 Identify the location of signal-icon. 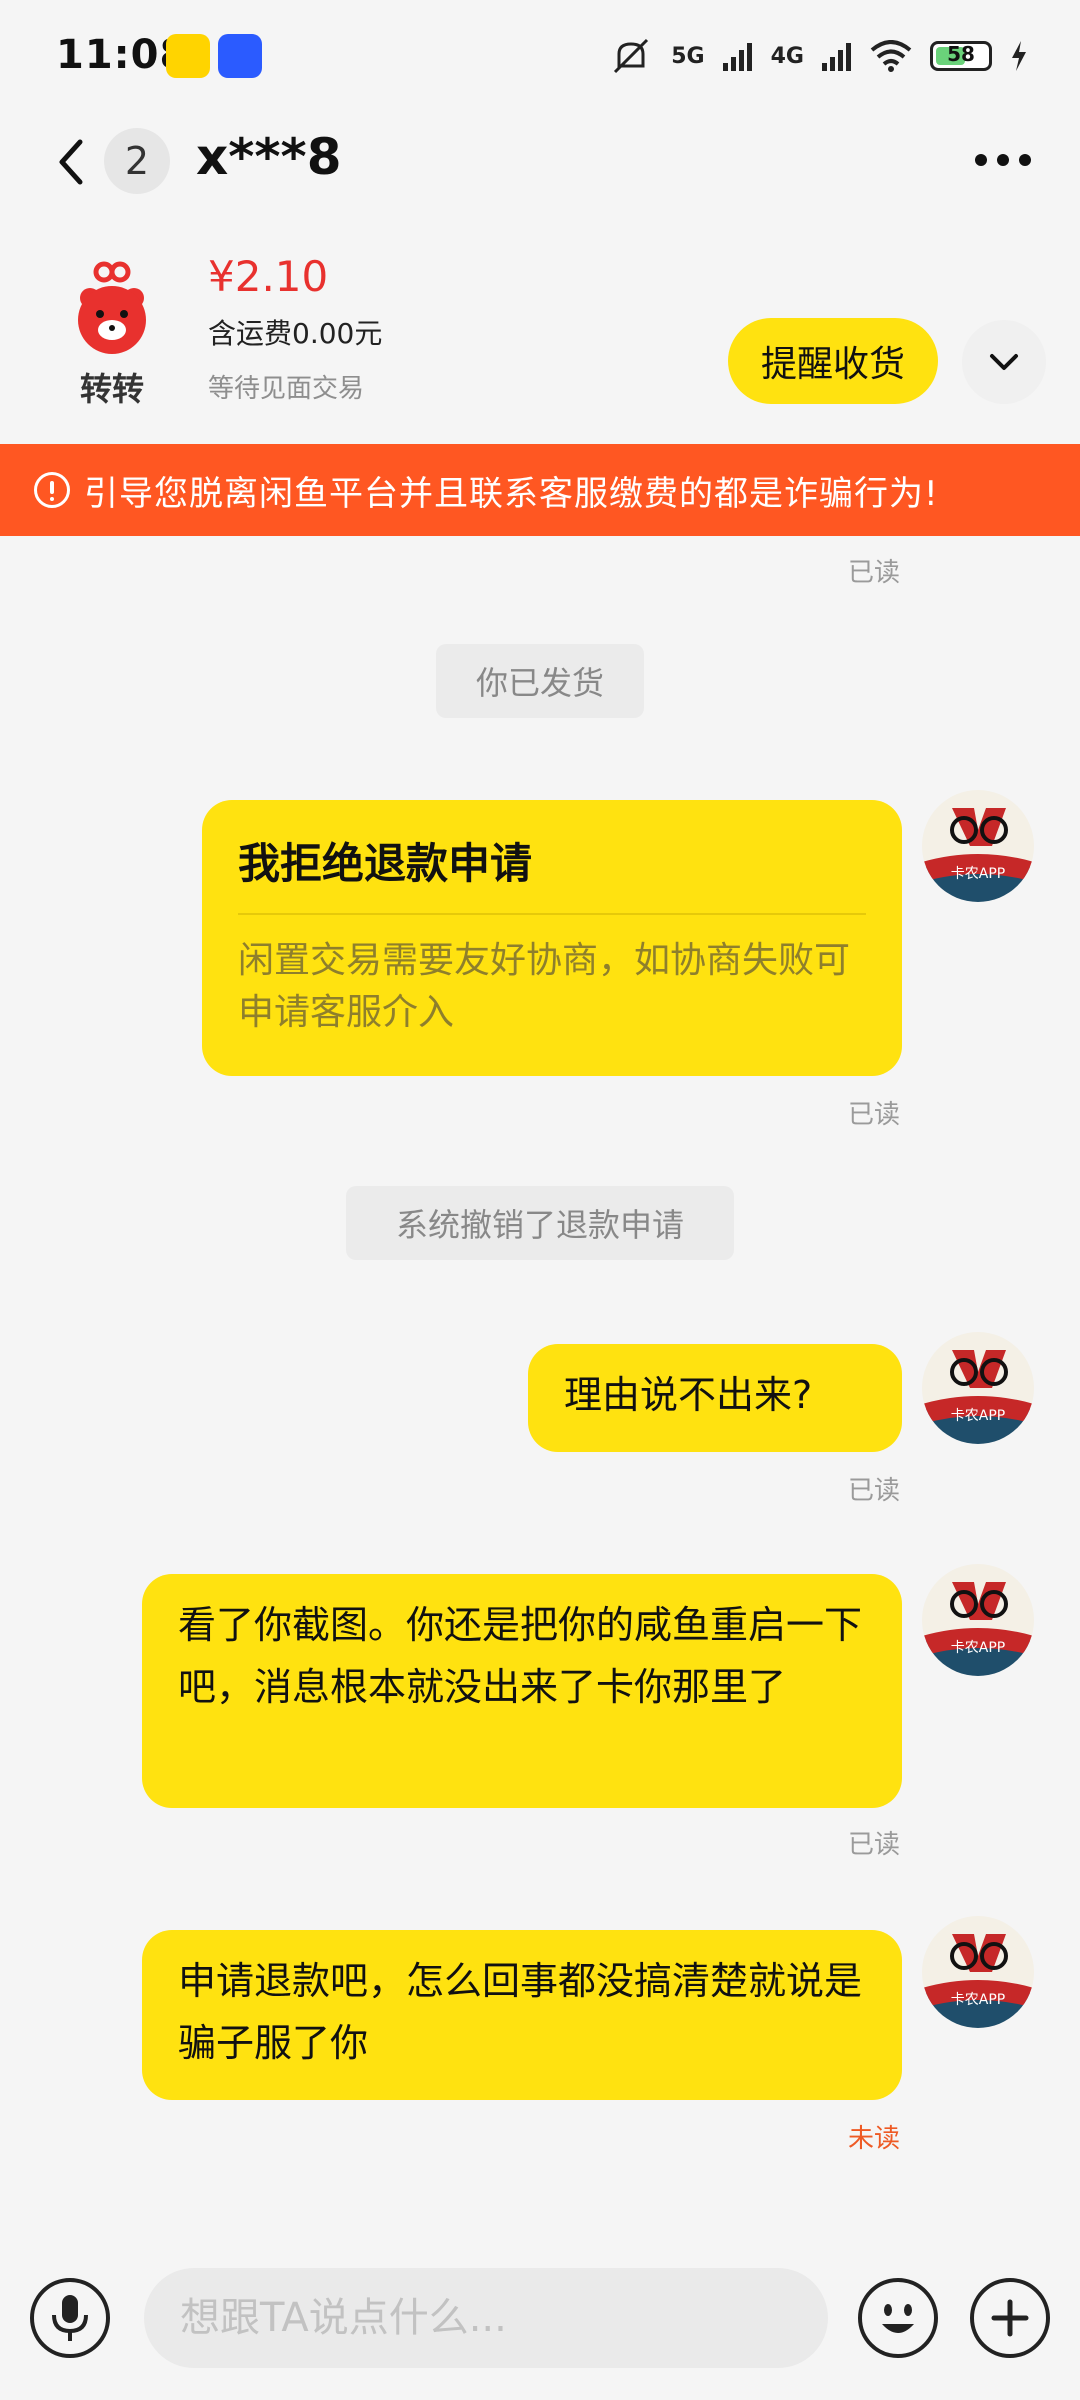
(737, 57).